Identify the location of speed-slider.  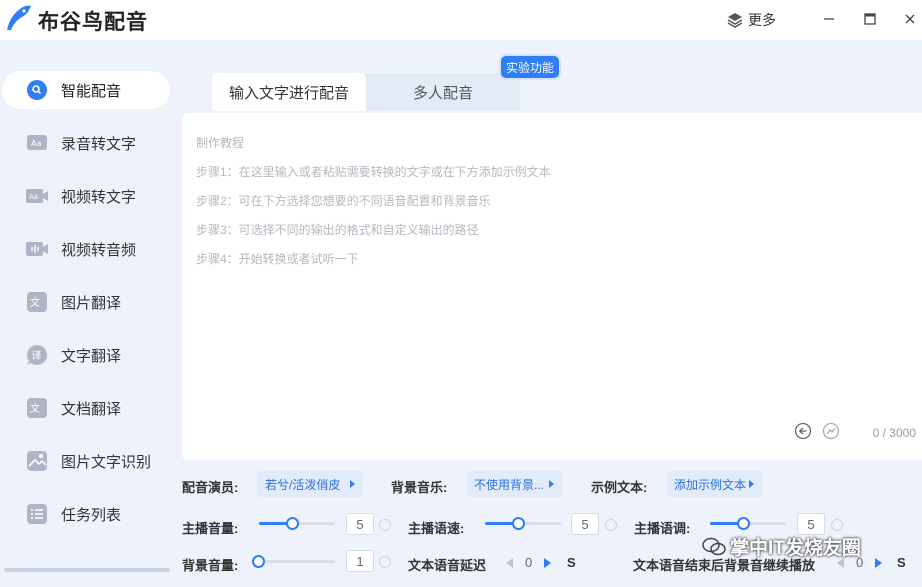
(523, 524).